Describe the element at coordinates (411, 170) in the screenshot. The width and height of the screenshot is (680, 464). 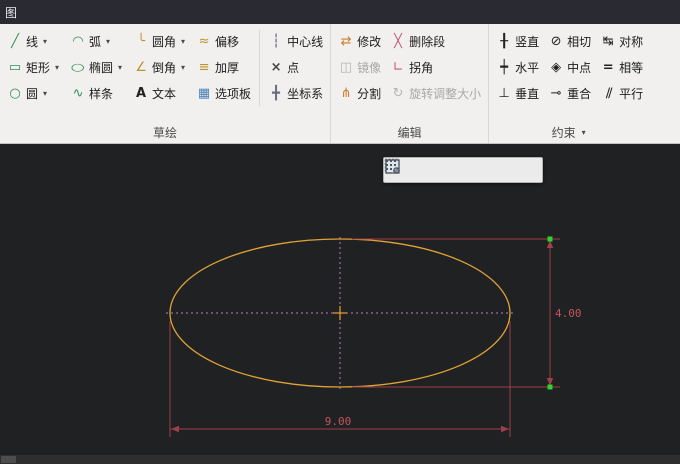
I see `zoom-in-icon` at that location.